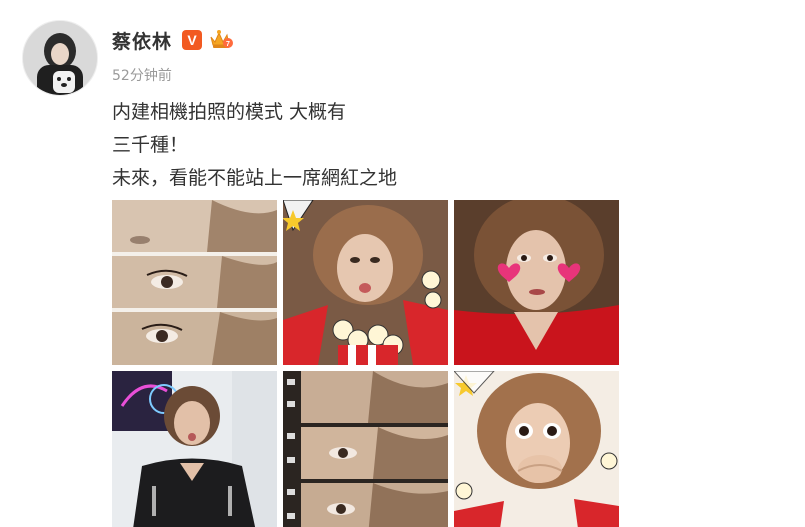  I want to click on post-timestamp: 52分钟前, so click(142, 75).